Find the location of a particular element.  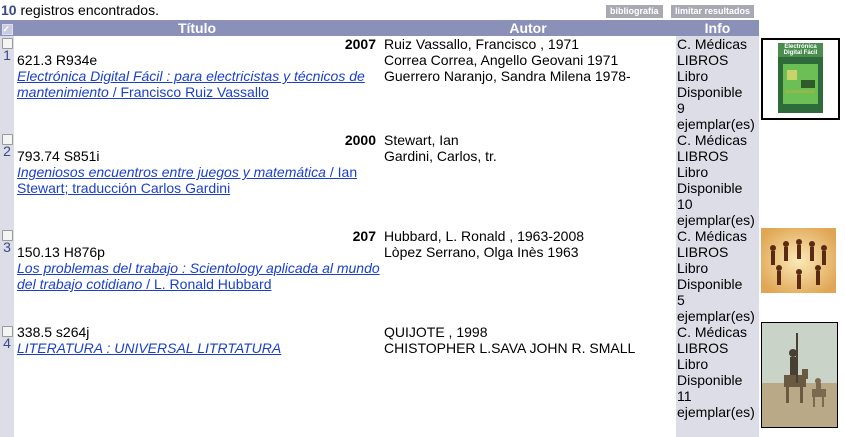

record-title-link: LITERATURA : UNIVERSAL LITRTATURA is located at coordinates (197, 348).